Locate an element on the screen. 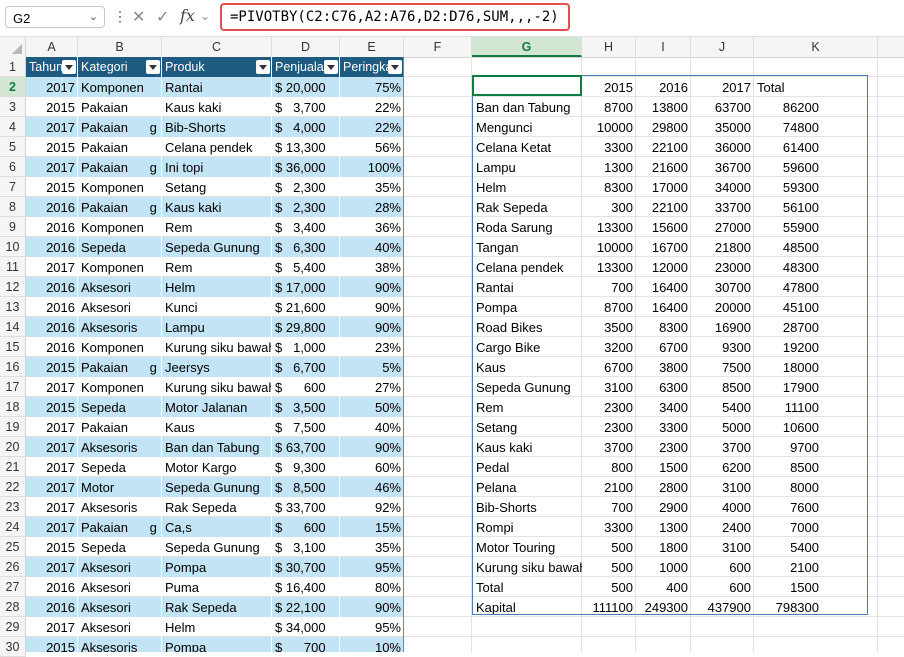  column-header-d: D is located at coordinates (306, 47).